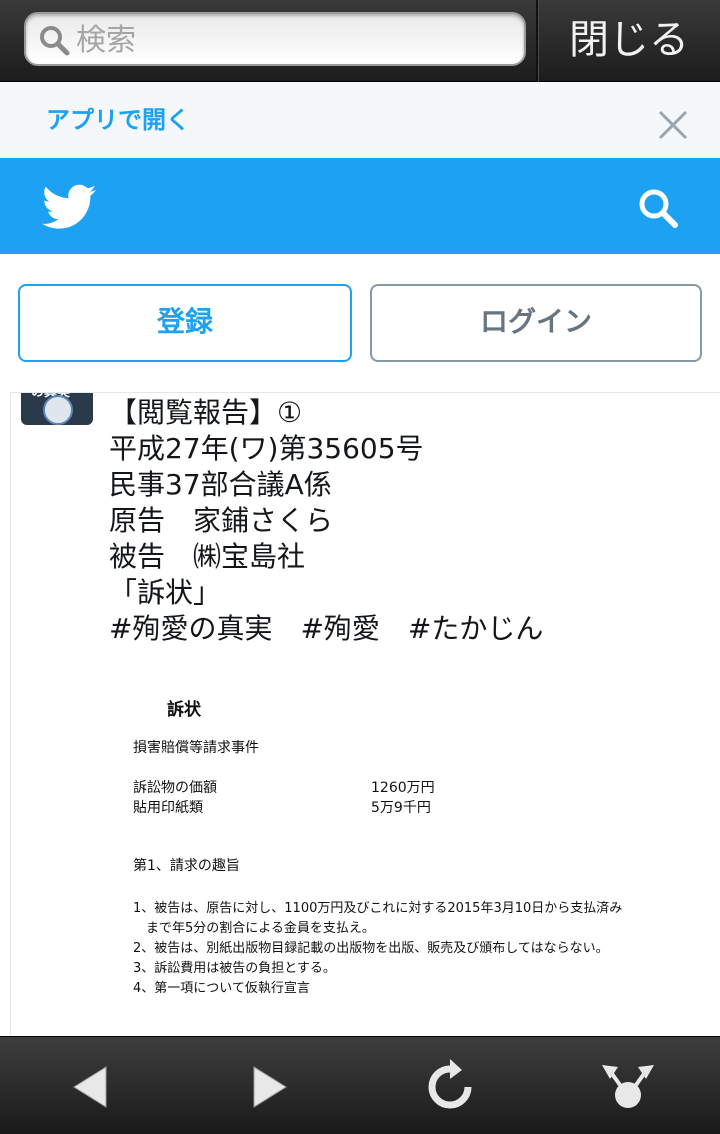 The width and height of the screenshot is (720, 1134). I want to click on tweet-line: 民事37部合議A係, so click(220, 484).